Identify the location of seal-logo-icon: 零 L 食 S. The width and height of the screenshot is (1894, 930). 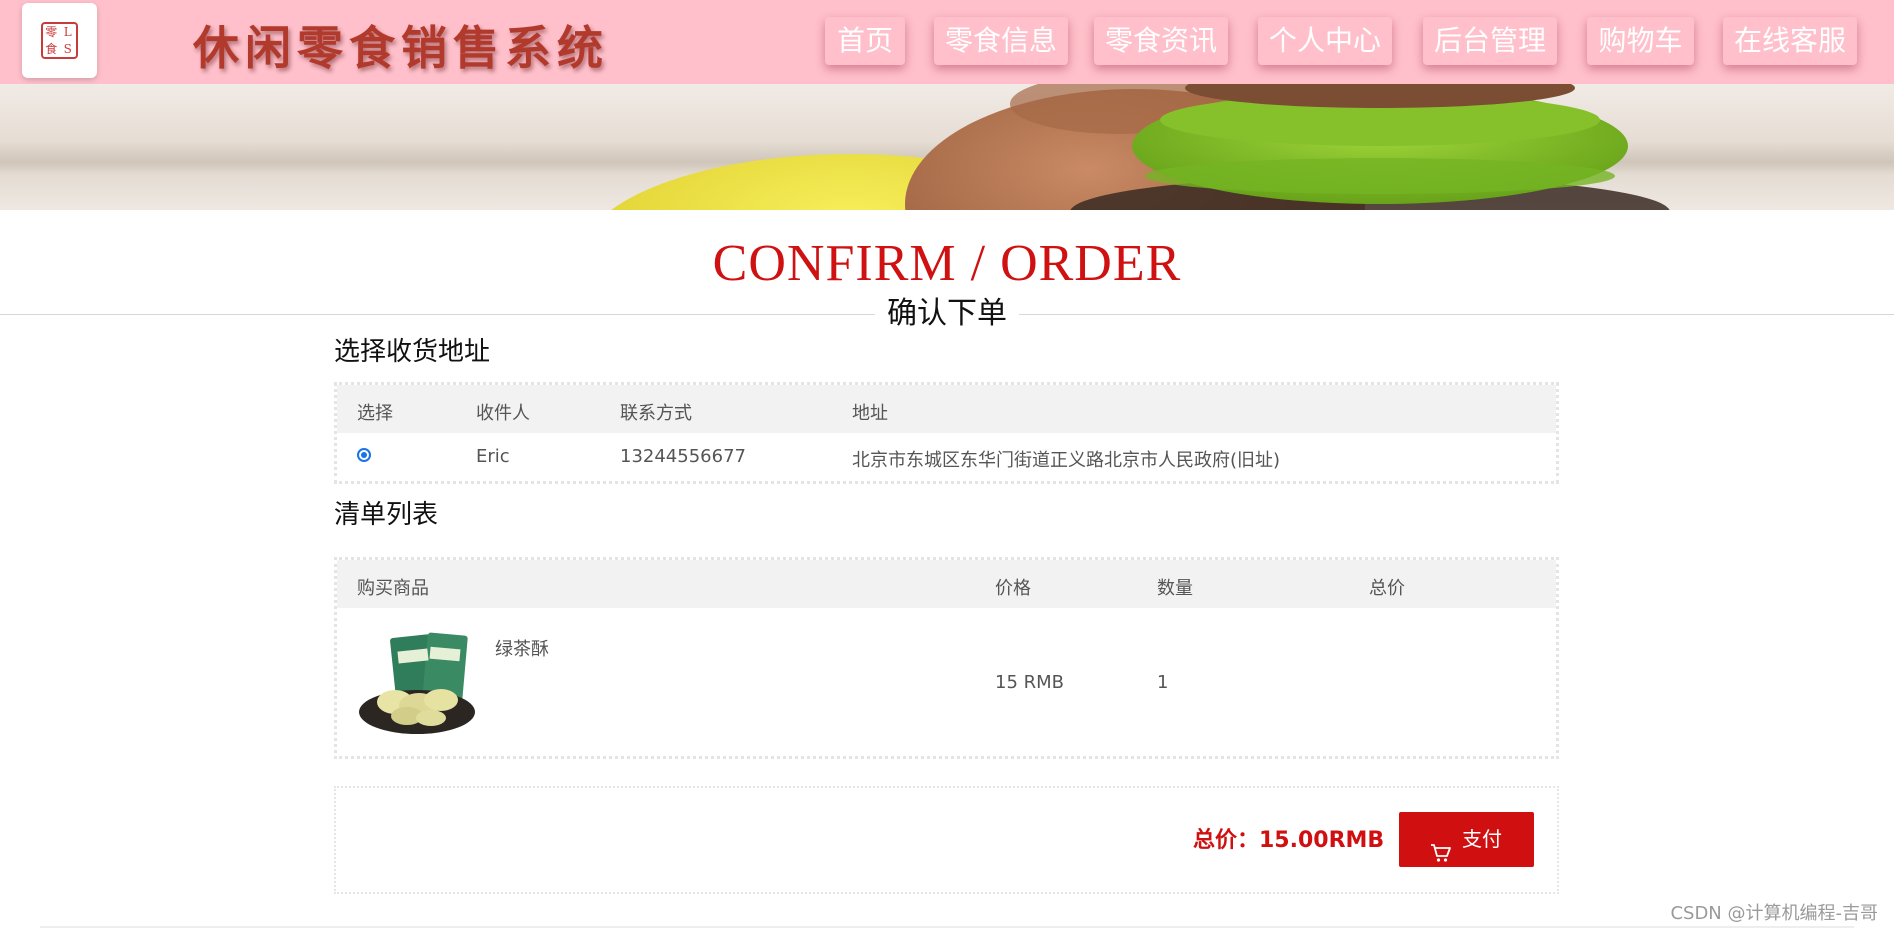
(59, 40).